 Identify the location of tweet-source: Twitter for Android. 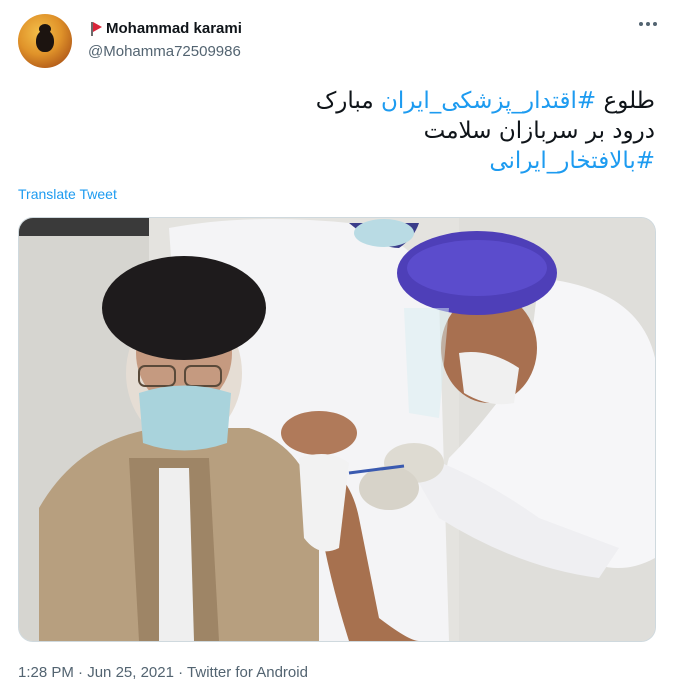
(247, 672).